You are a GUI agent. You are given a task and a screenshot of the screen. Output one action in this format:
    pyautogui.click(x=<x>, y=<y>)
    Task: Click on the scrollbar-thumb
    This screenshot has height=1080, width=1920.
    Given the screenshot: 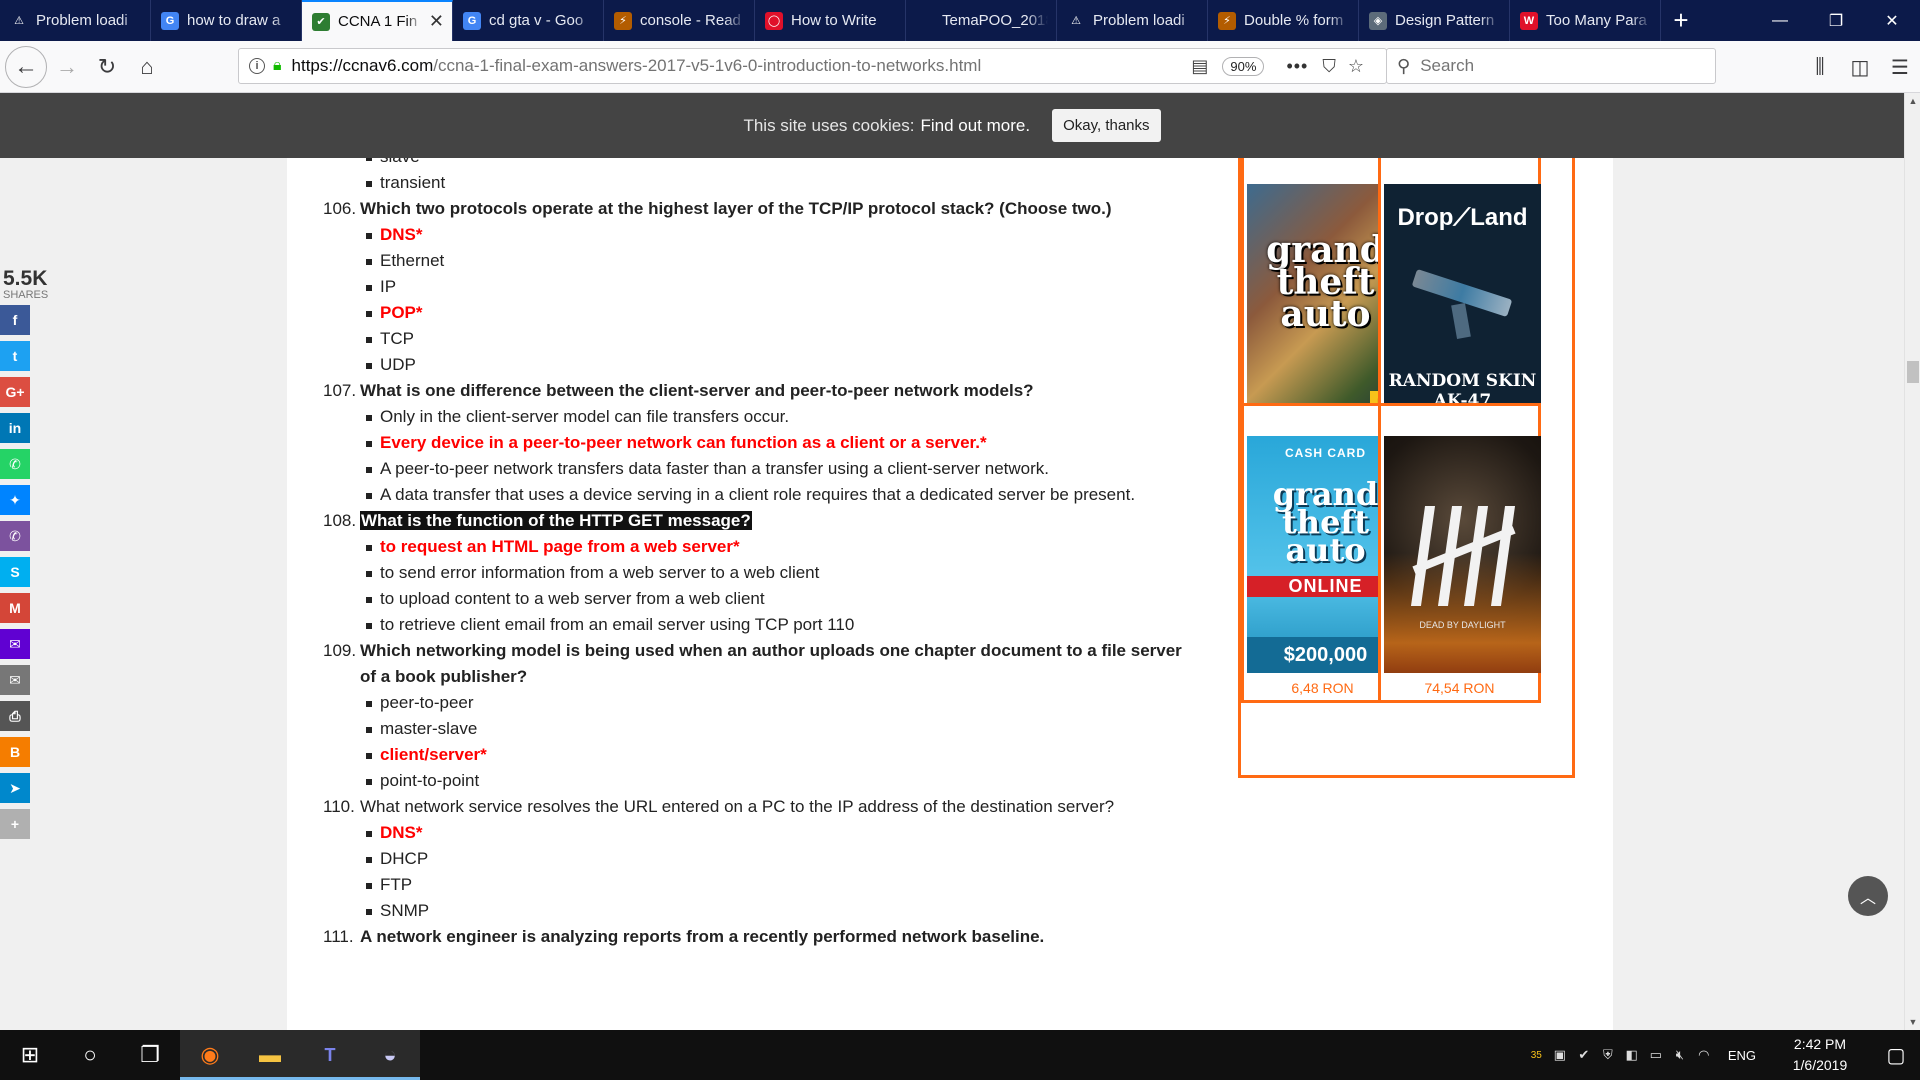 What is the action you would take?
    pyautogui.click(x=1913, y=372)
    